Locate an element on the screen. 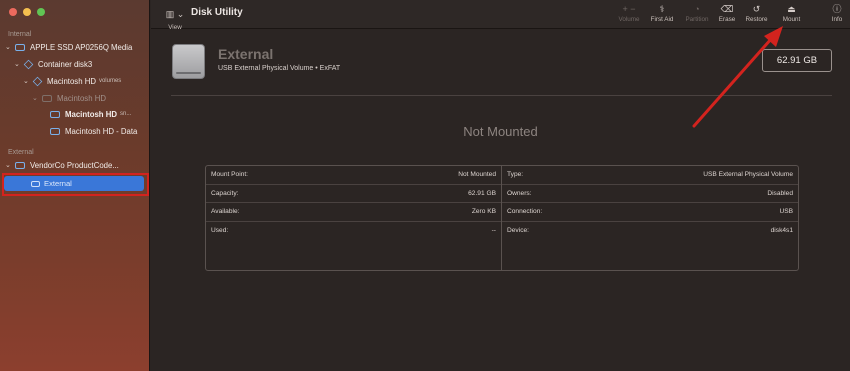 The image size is (850, 371). restore-label: Restore is located at coordinates (756, 19).